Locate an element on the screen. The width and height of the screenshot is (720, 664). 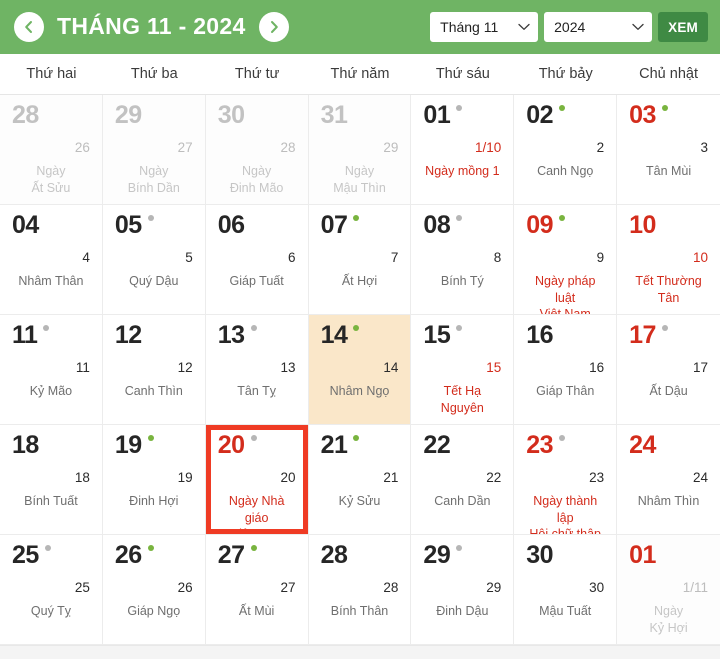
solar-day-number: 08 is located at coordinates (437, 225).